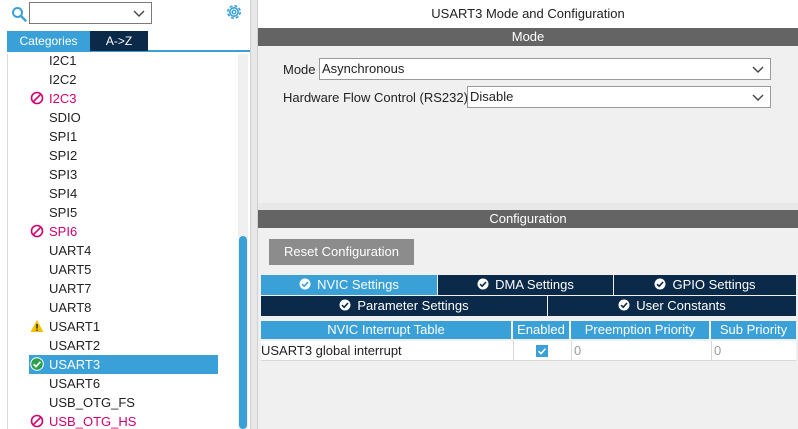 The width and height of the screenshot is (798, 429). What do you see at coordinates (299, 69) in the screenshot?
I see `mode-label: Mode` at bounding box center [299, 69].